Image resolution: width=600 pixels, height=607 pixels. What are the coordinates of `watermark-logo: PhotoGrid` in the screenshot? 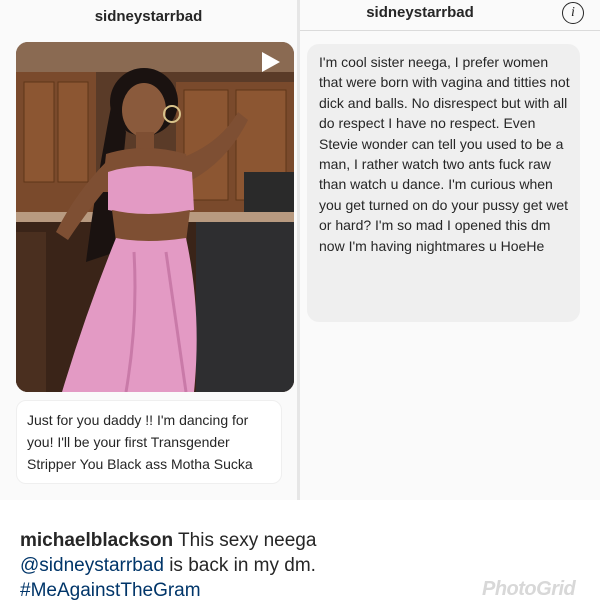 It's located at (529, 589).